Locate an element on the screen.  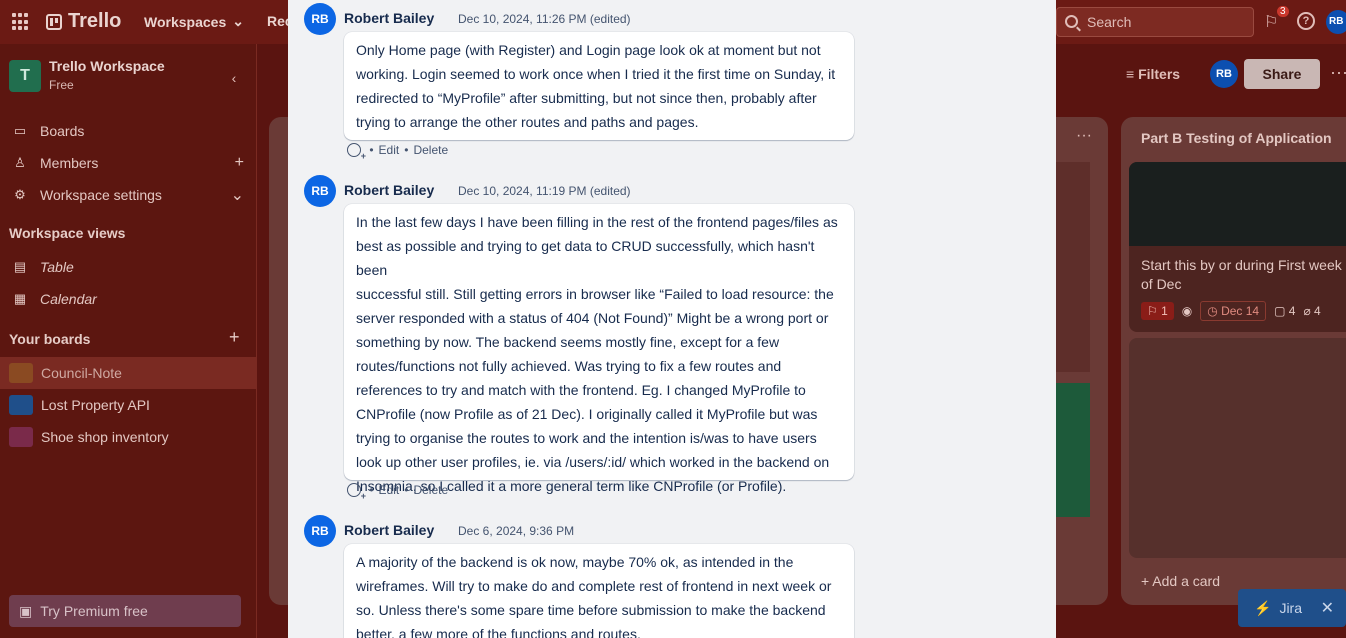
plus-icon: + is located at coordinates (1147, 581).